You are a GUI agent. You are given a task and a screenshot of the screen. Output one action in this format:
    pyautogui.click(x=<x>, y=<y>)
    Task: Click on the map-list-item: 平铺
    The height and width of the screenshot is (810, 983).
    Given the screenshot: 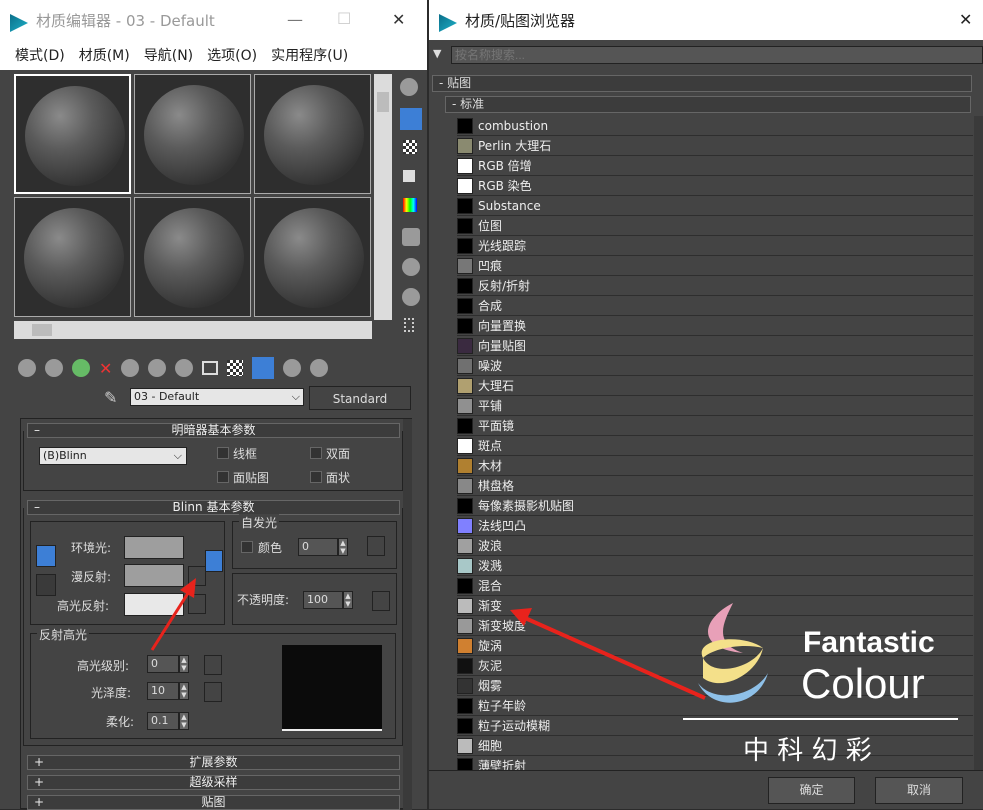 What is the action you would take?
    pyautogui.click(x=715, y=406)
    